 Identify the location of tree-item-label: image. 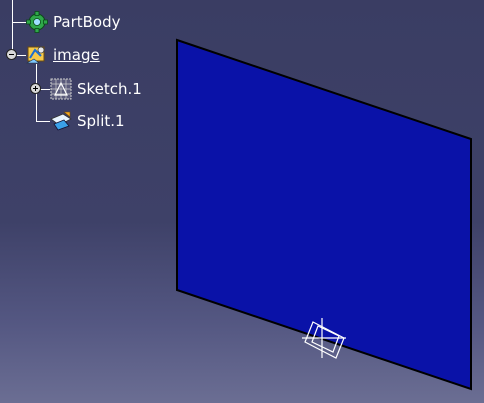
(76, 55).